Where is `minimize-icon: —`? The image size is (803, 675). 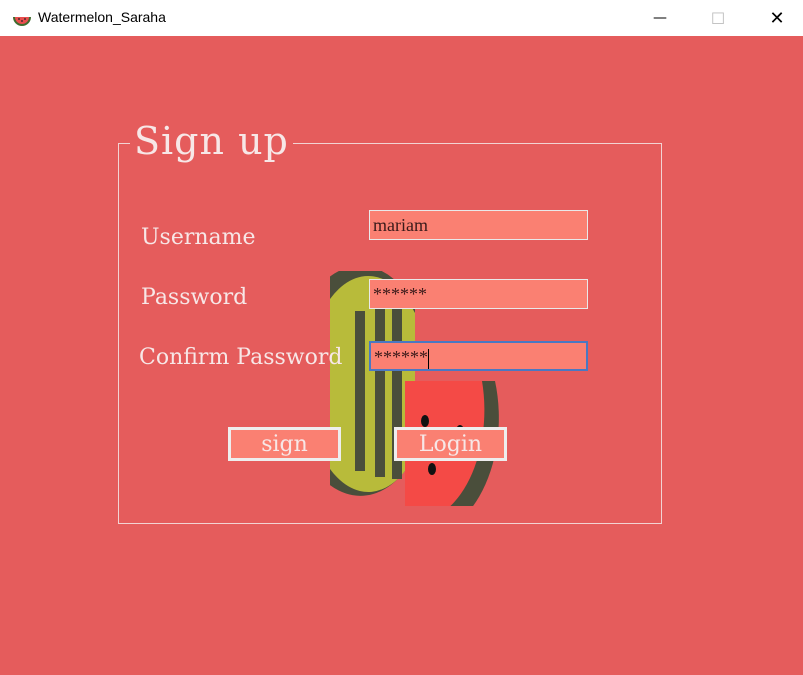
minimize-icon: — is located at coordinates (660, 18).